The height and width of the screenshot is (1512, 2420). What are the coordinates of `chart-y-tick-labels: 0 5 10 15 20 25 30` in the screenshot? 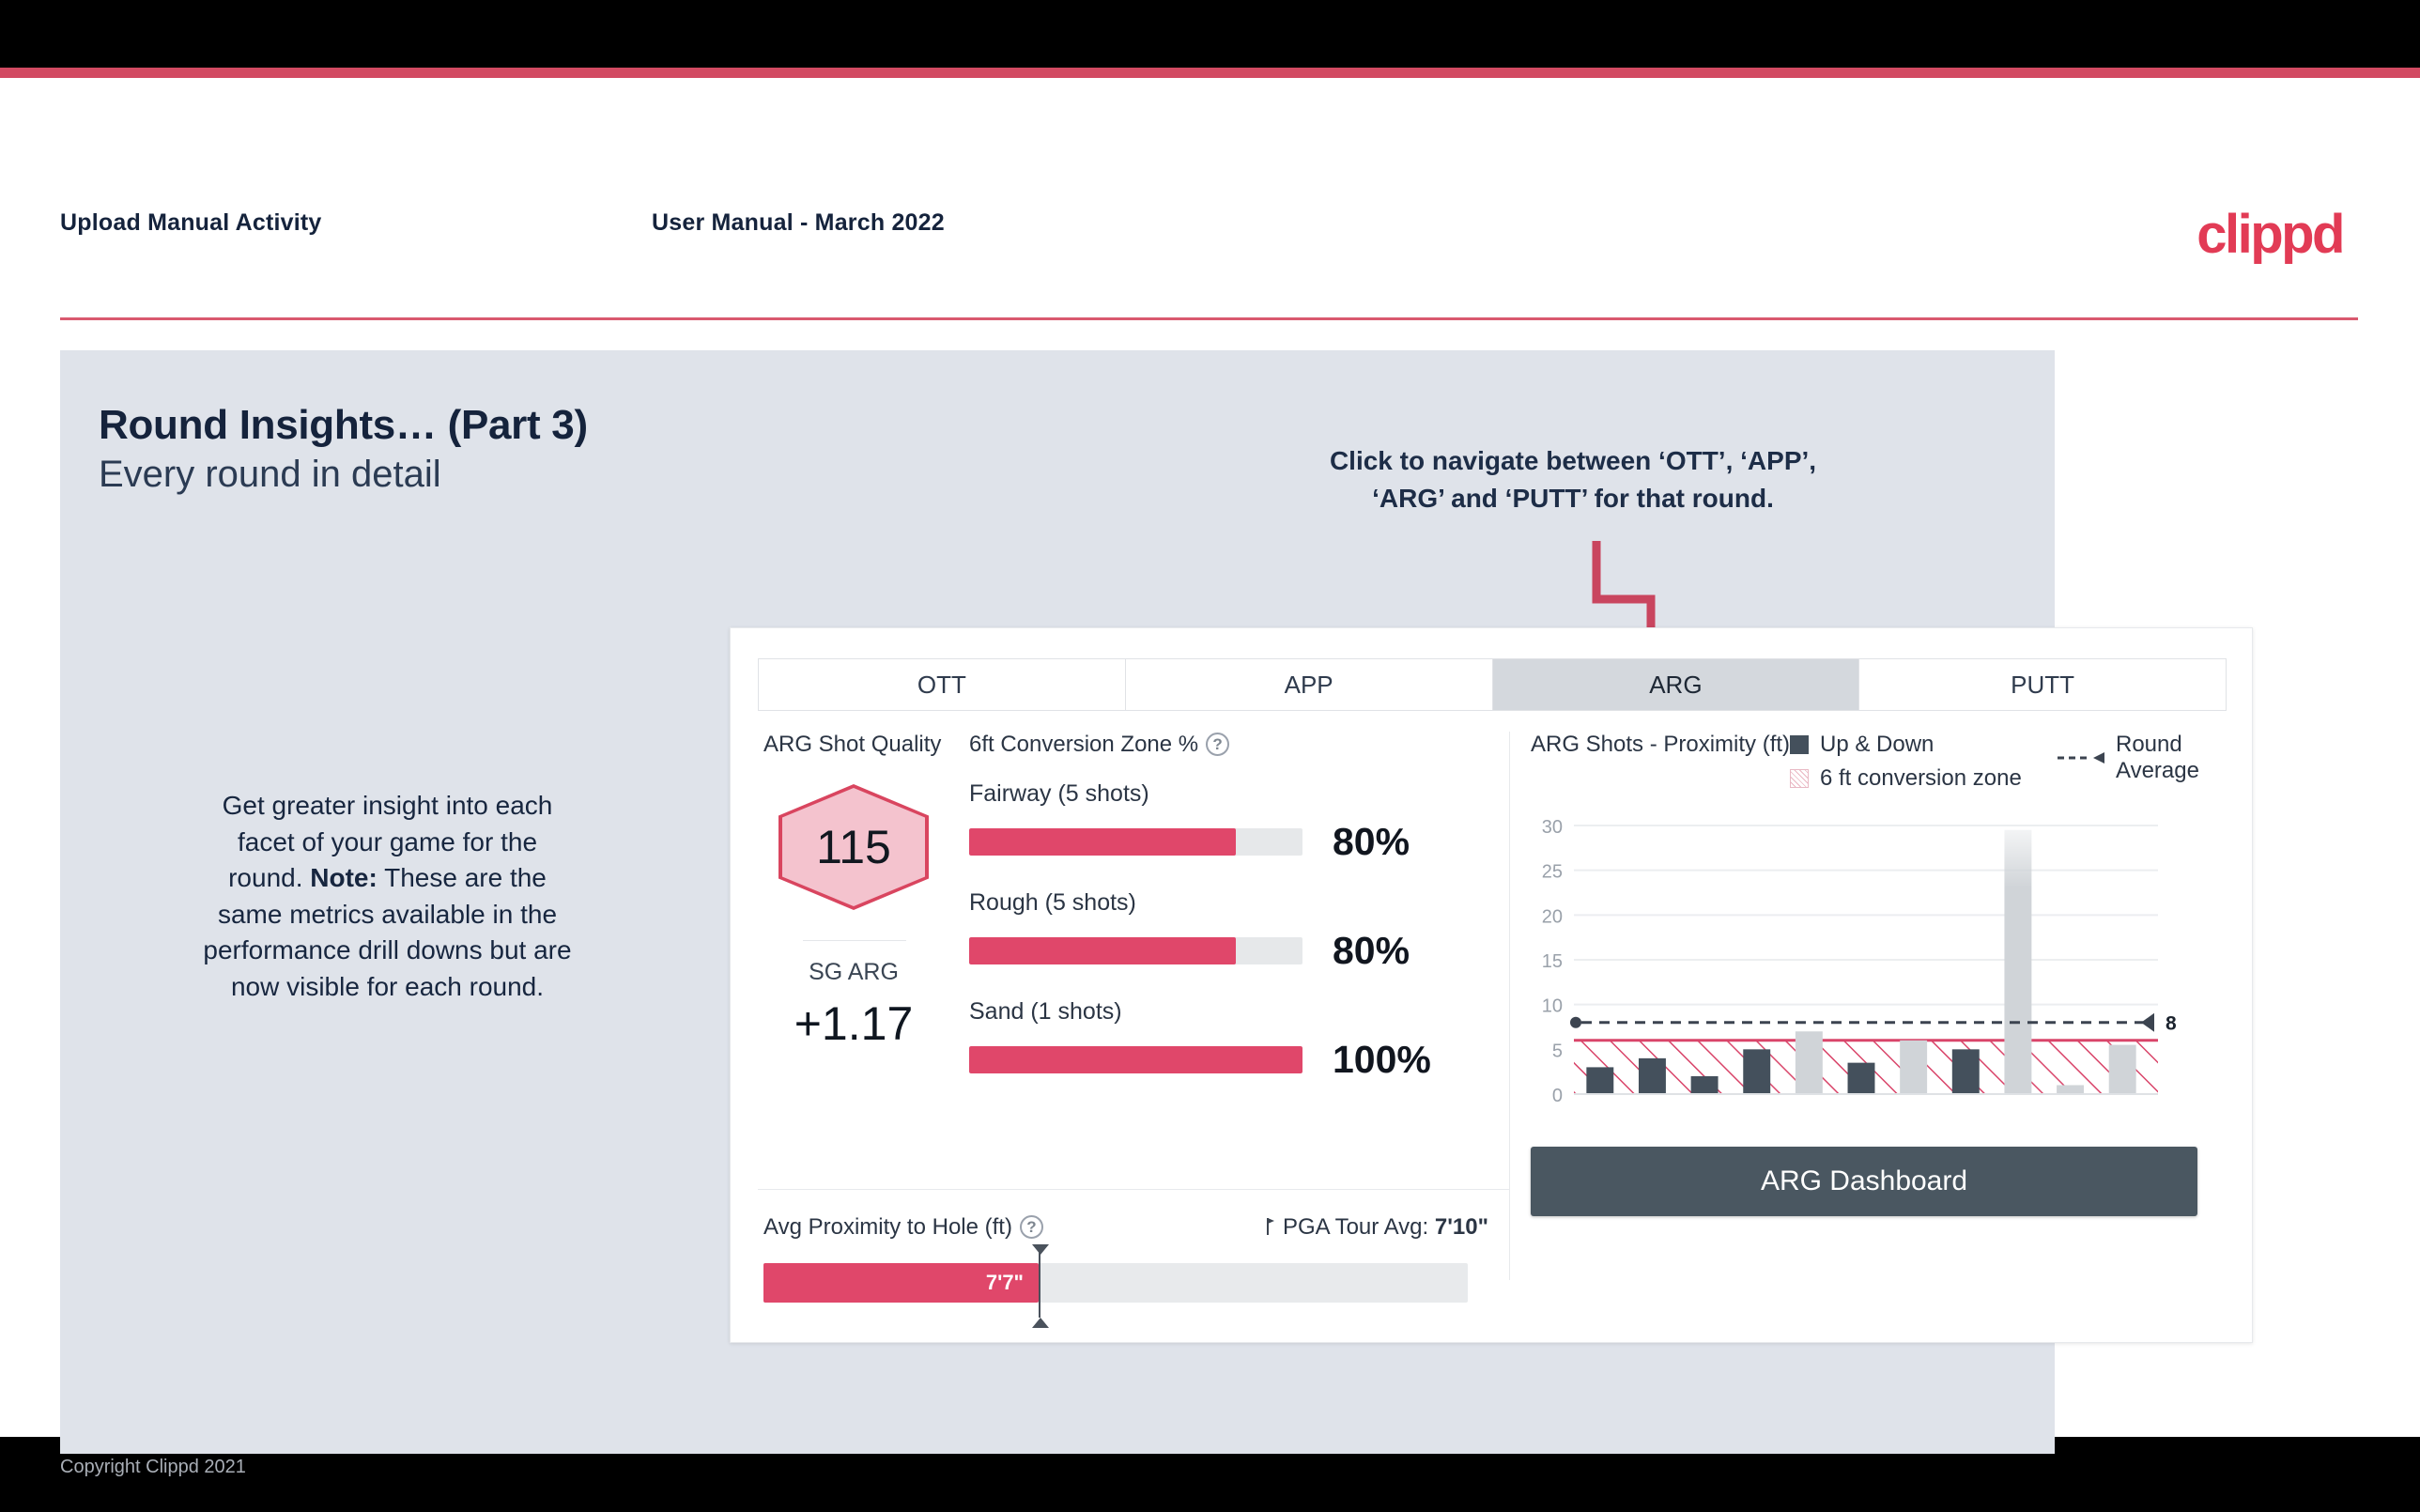 It's located at (1552, 961).